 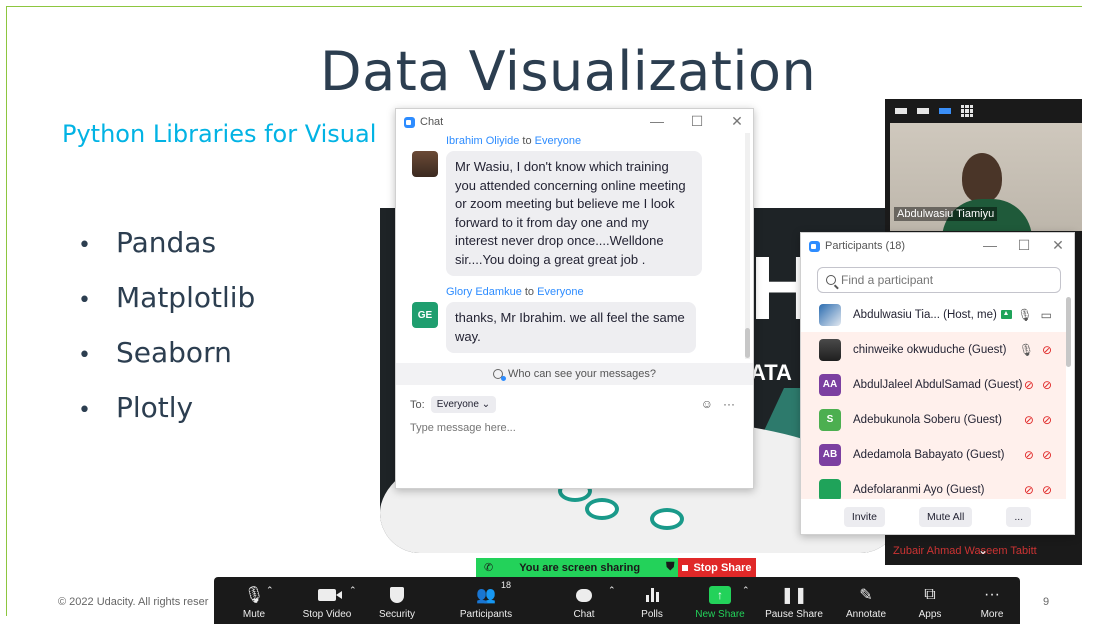 I want to click on person-icon, so click(x=500, y=375).